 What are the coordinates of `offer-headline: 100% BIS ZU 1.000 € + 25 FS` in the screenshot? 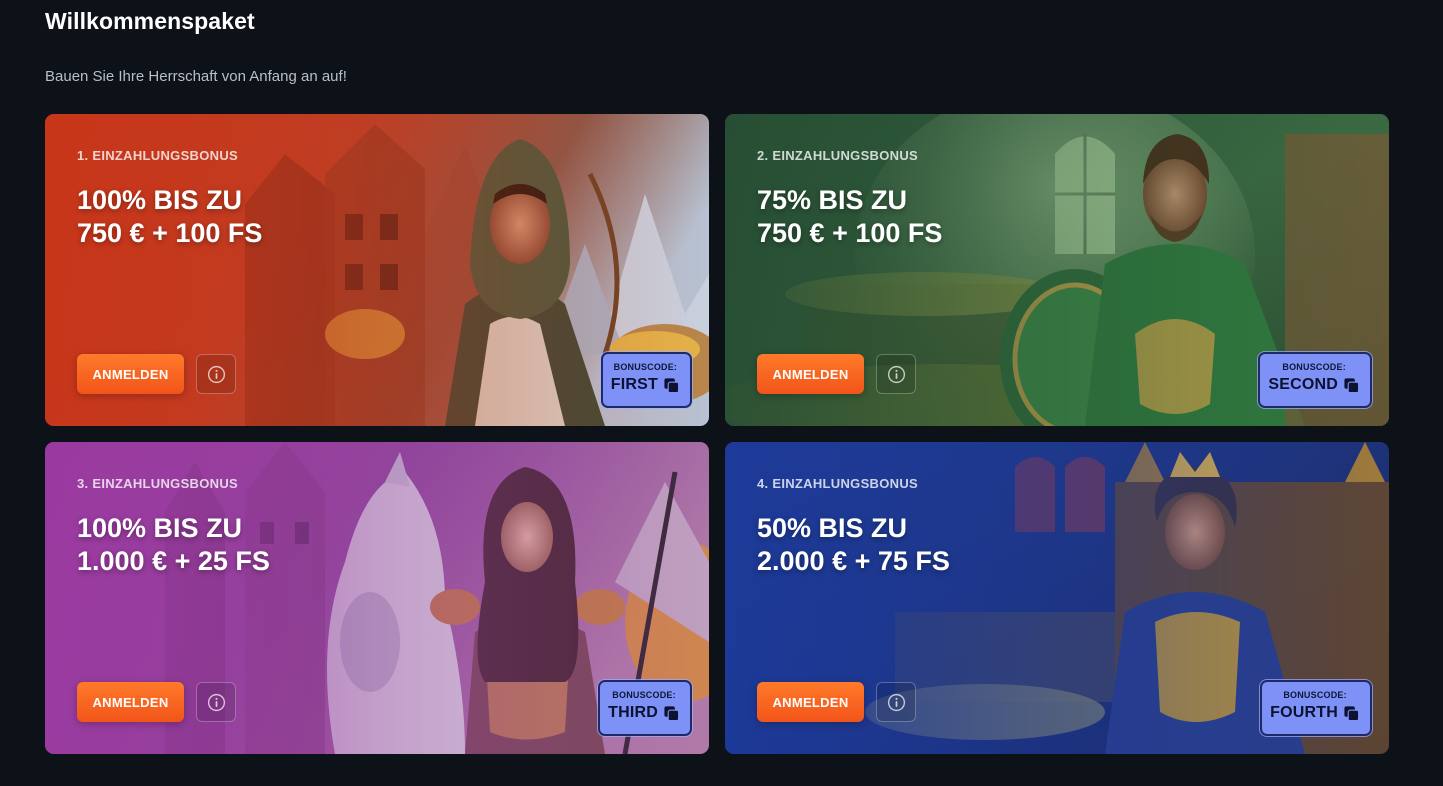 It's located at (173, 545).